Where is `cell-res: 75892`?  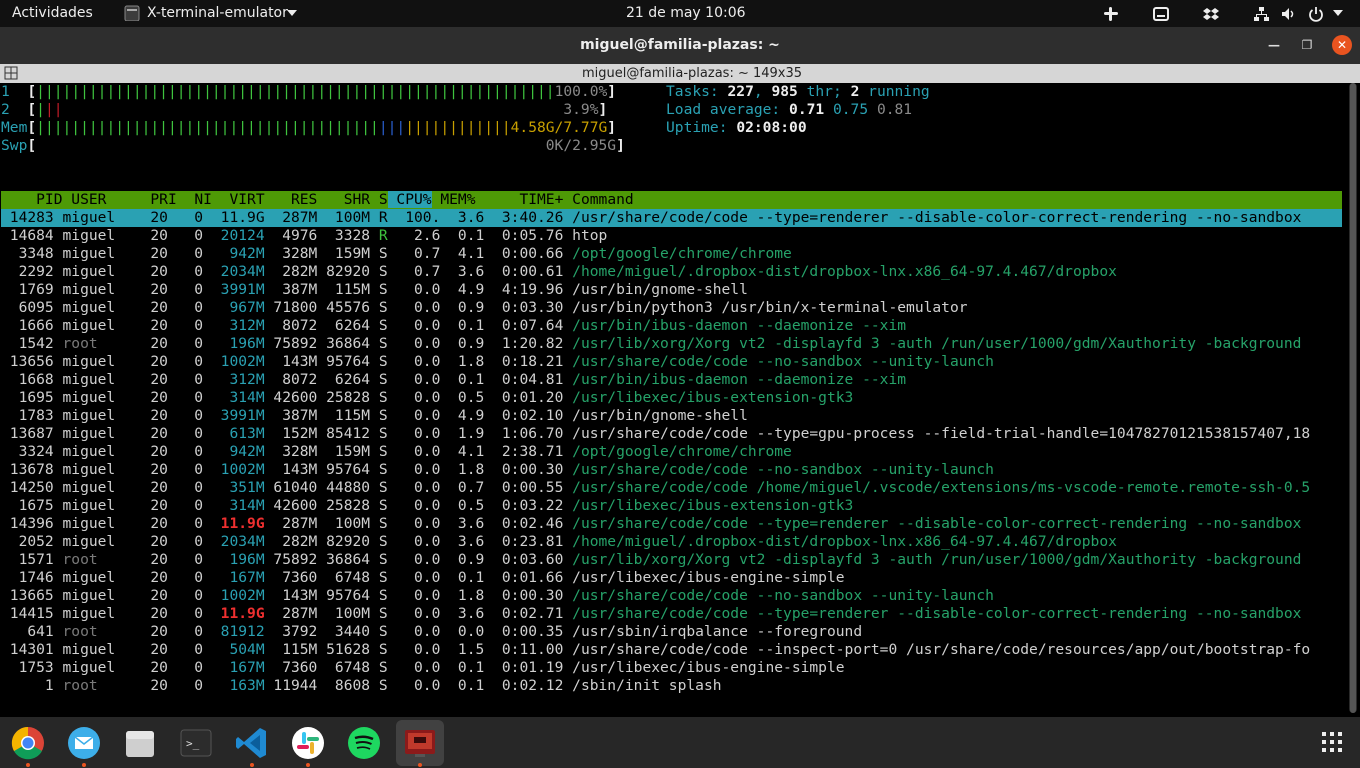 cell-res: 75892 is located at coordinates (291, 559).